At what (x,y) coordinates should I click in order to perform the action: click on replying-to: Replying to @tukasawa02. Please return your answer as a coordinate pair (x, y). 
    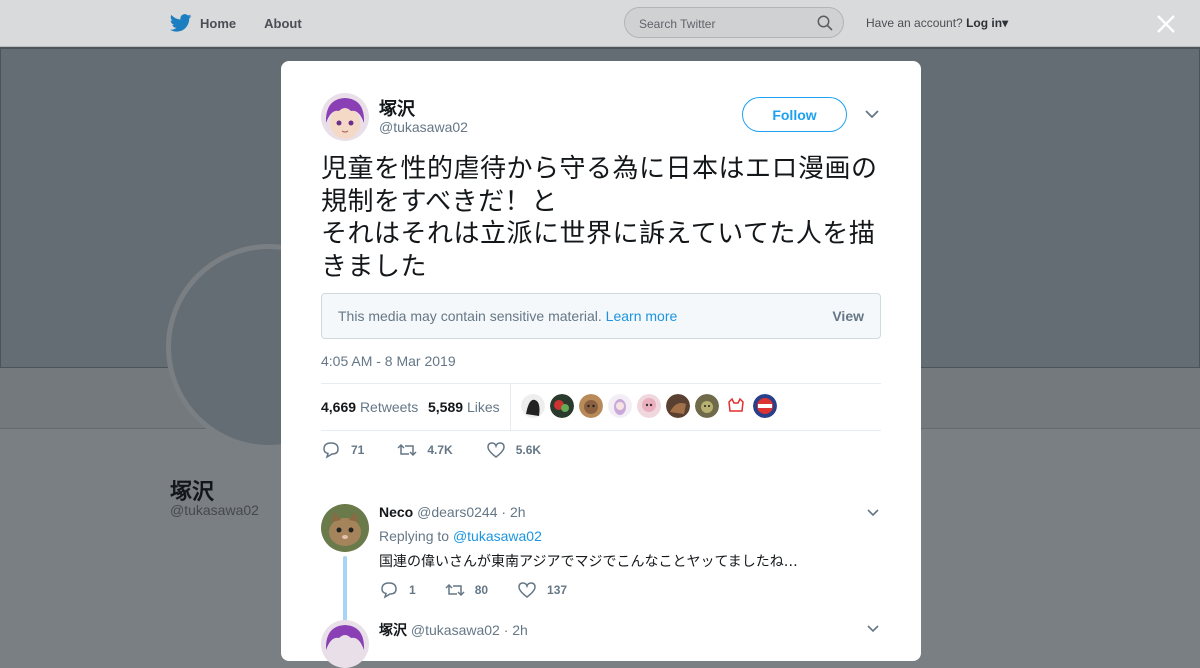
    Looking at the image, I should click on (460, 536).